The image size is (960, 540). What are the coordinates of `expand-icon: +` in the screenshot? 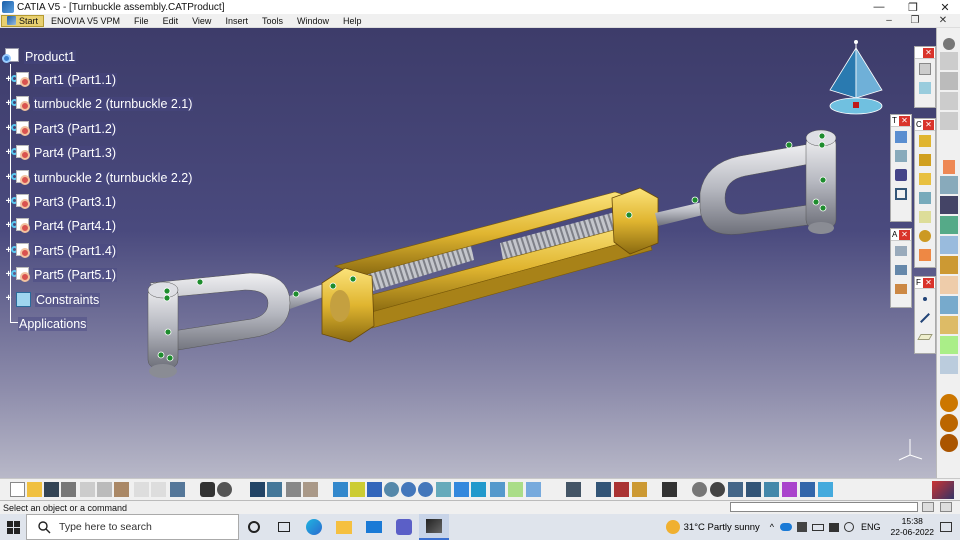 It's located at (8, 299).